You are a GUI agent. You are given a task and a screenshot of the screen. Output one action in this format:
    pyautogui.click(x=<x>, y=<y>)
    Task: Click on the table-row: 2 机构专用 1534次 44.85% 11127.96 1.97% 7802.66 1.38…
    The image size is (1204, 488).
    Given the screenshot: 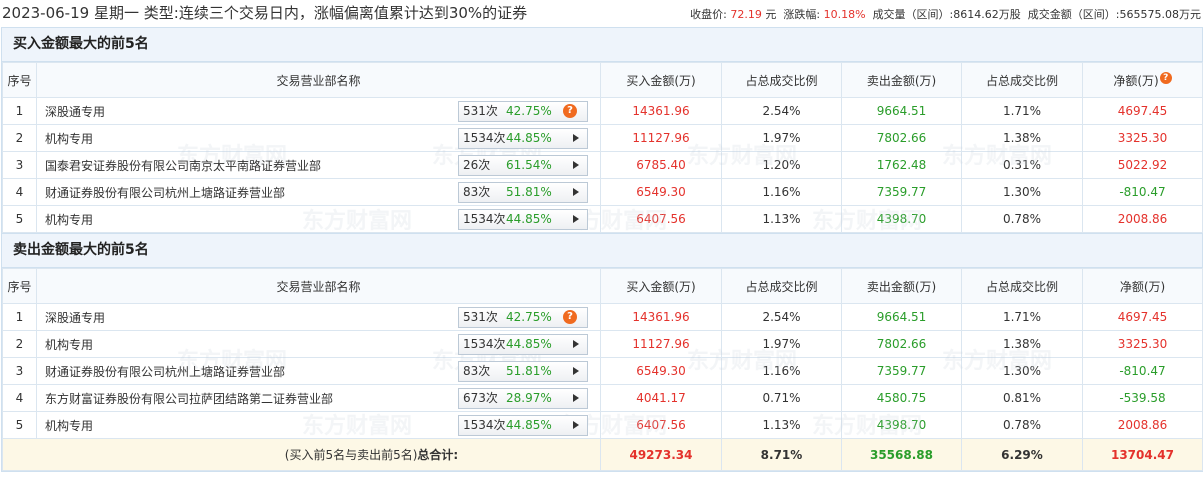 What is the action you would take?
    pyautogui.click(x=602, y=138)
    